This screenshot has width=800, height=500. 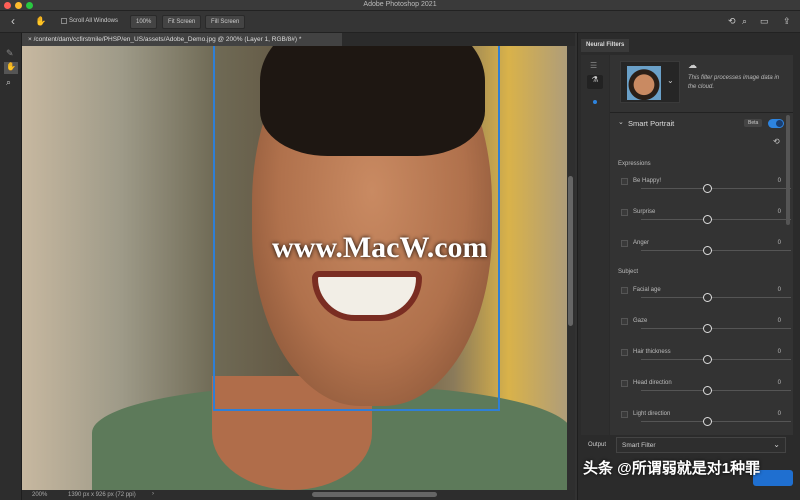 I want to click on window-title: Adobe Photoshop 2021, so click(x=400, y=4).